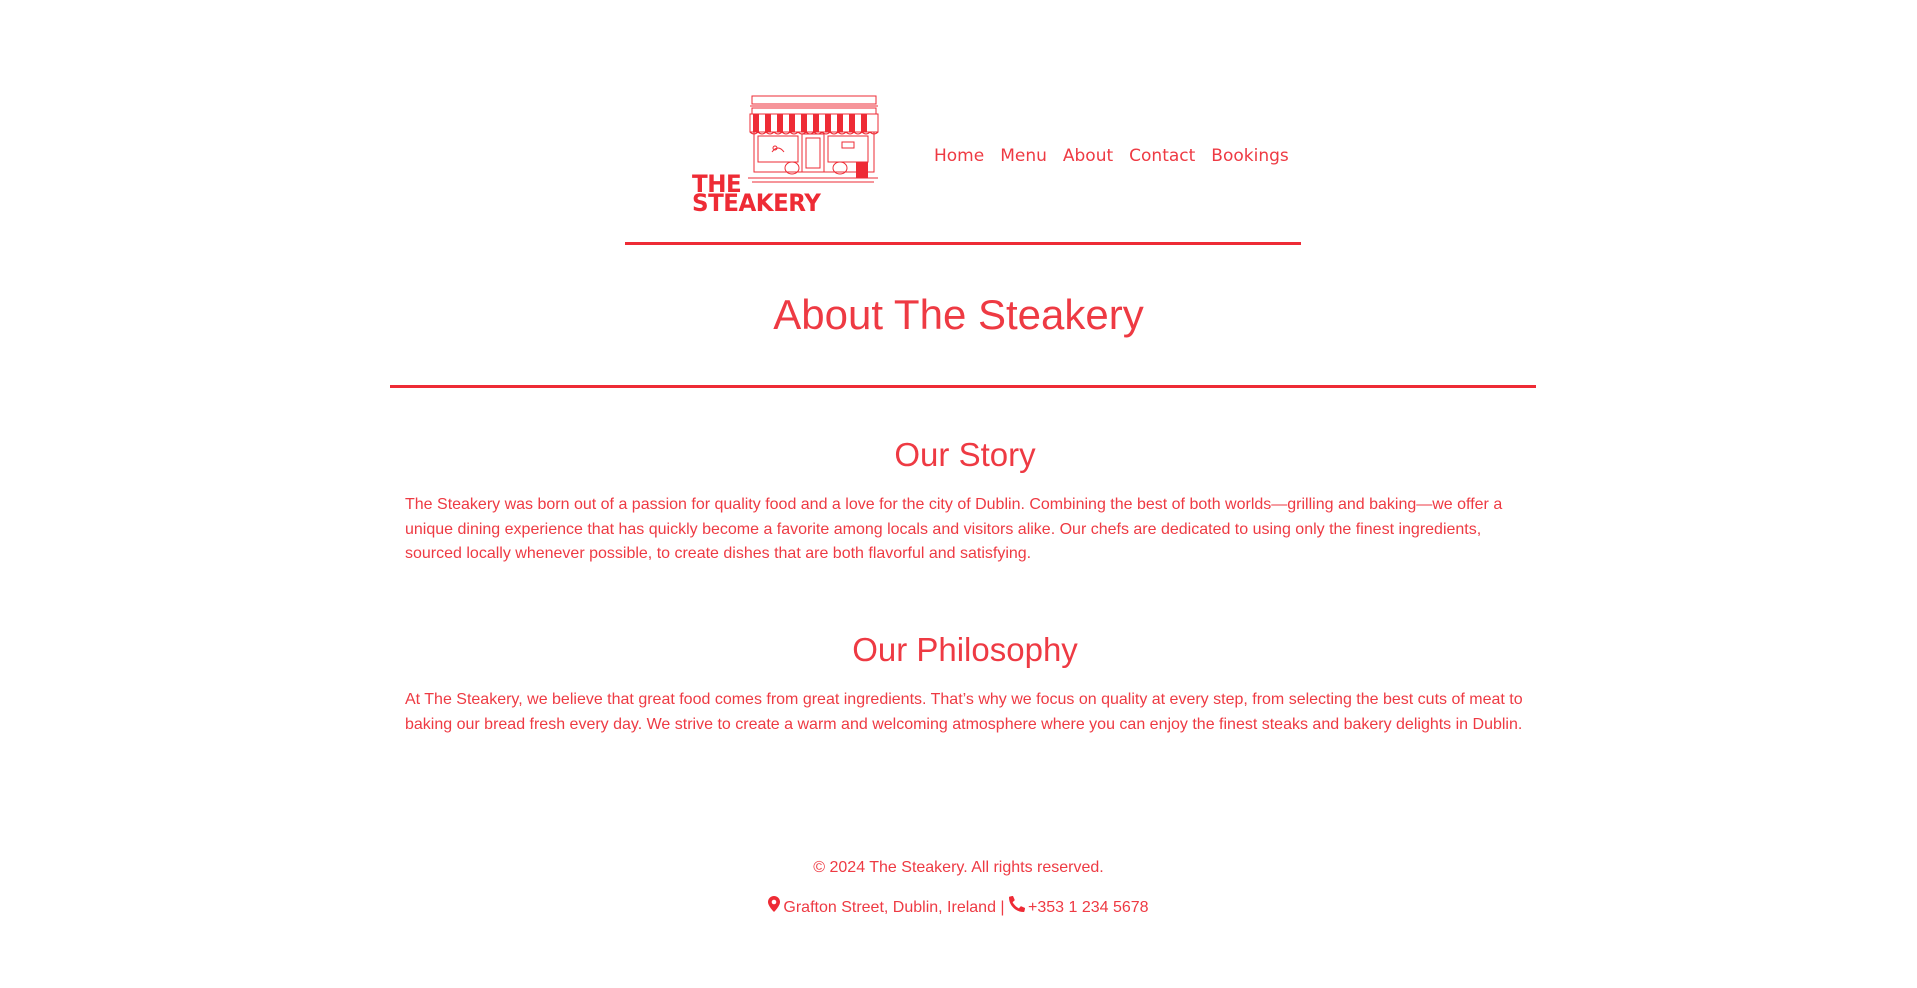 The image size is (1917, 988). Describe the element at coordinates (958, 314) in the screenshot. I see `page-title: About The Steakery` at that location.